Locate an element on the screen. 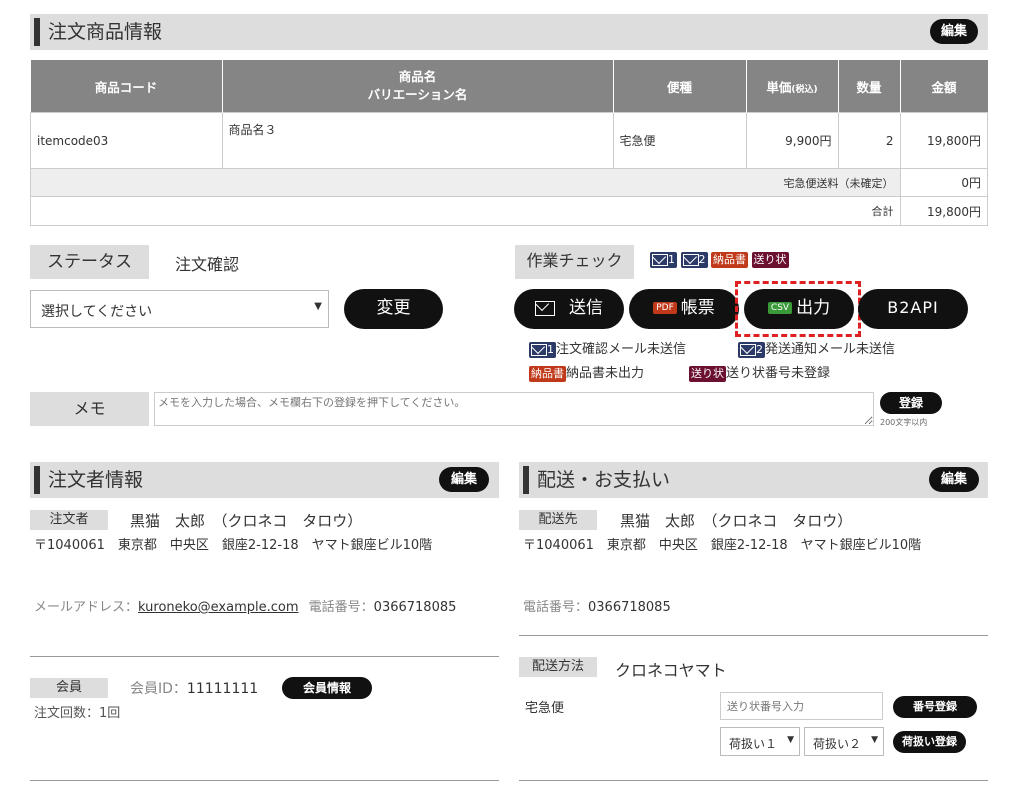 This screenshot has height=798, width=1018. customer-title: 注文者情報 is located at coordinates (96, 480).